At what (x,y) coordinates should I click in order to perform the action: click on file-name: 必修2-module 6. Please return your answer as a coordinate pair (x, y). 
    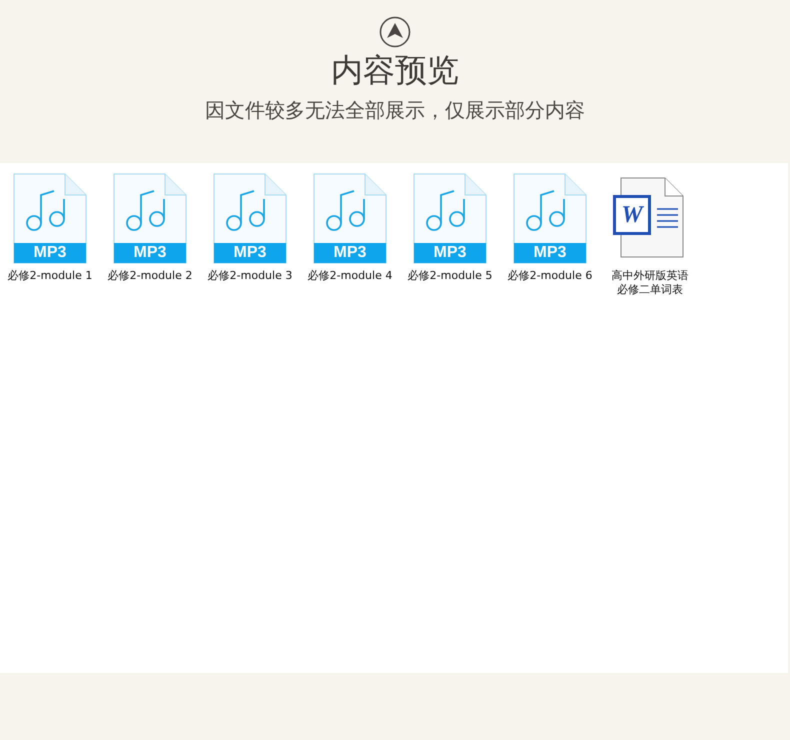
    Looking at the image, I should click on (550, 276).